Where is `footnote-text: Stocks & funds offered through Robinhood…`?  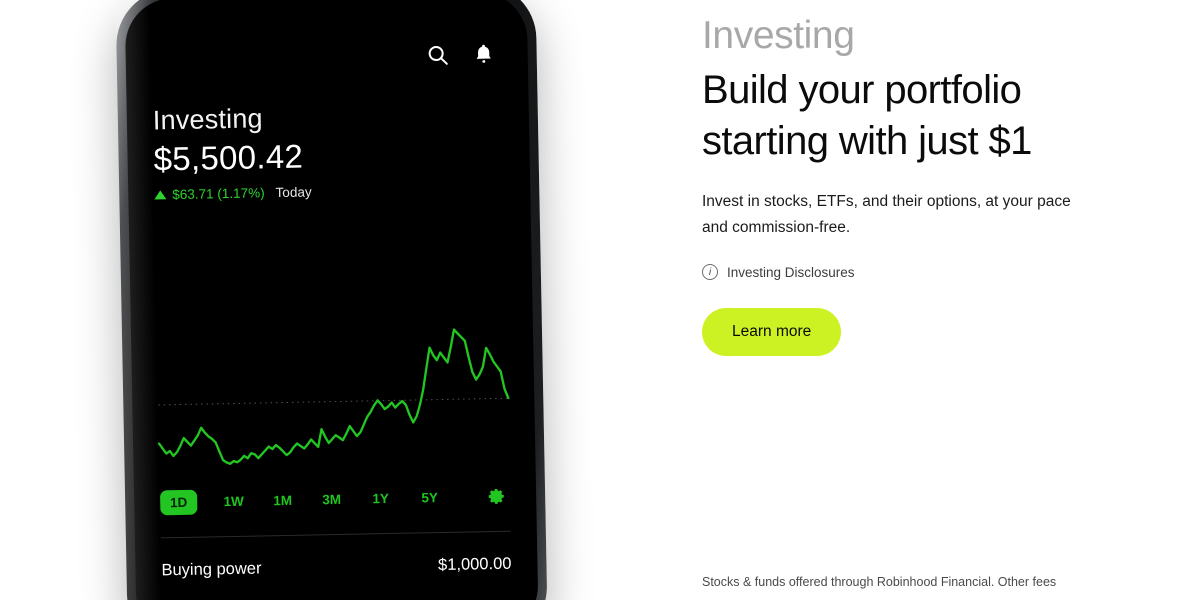
footnote-text: Stocks & funds offered through Robinhood… is located at coordinates (879, 582).